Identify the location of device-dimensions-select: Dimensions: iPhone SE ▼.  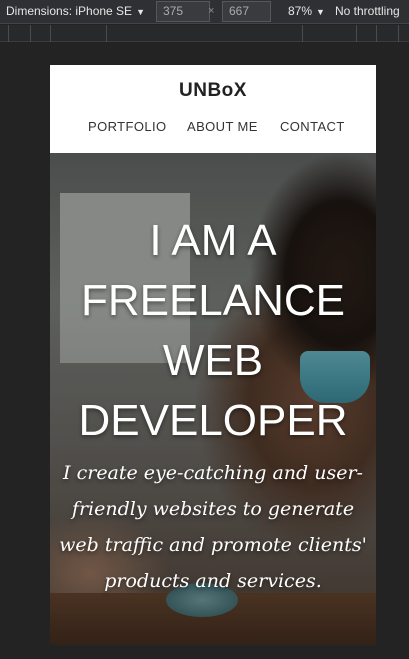
(75, 11).